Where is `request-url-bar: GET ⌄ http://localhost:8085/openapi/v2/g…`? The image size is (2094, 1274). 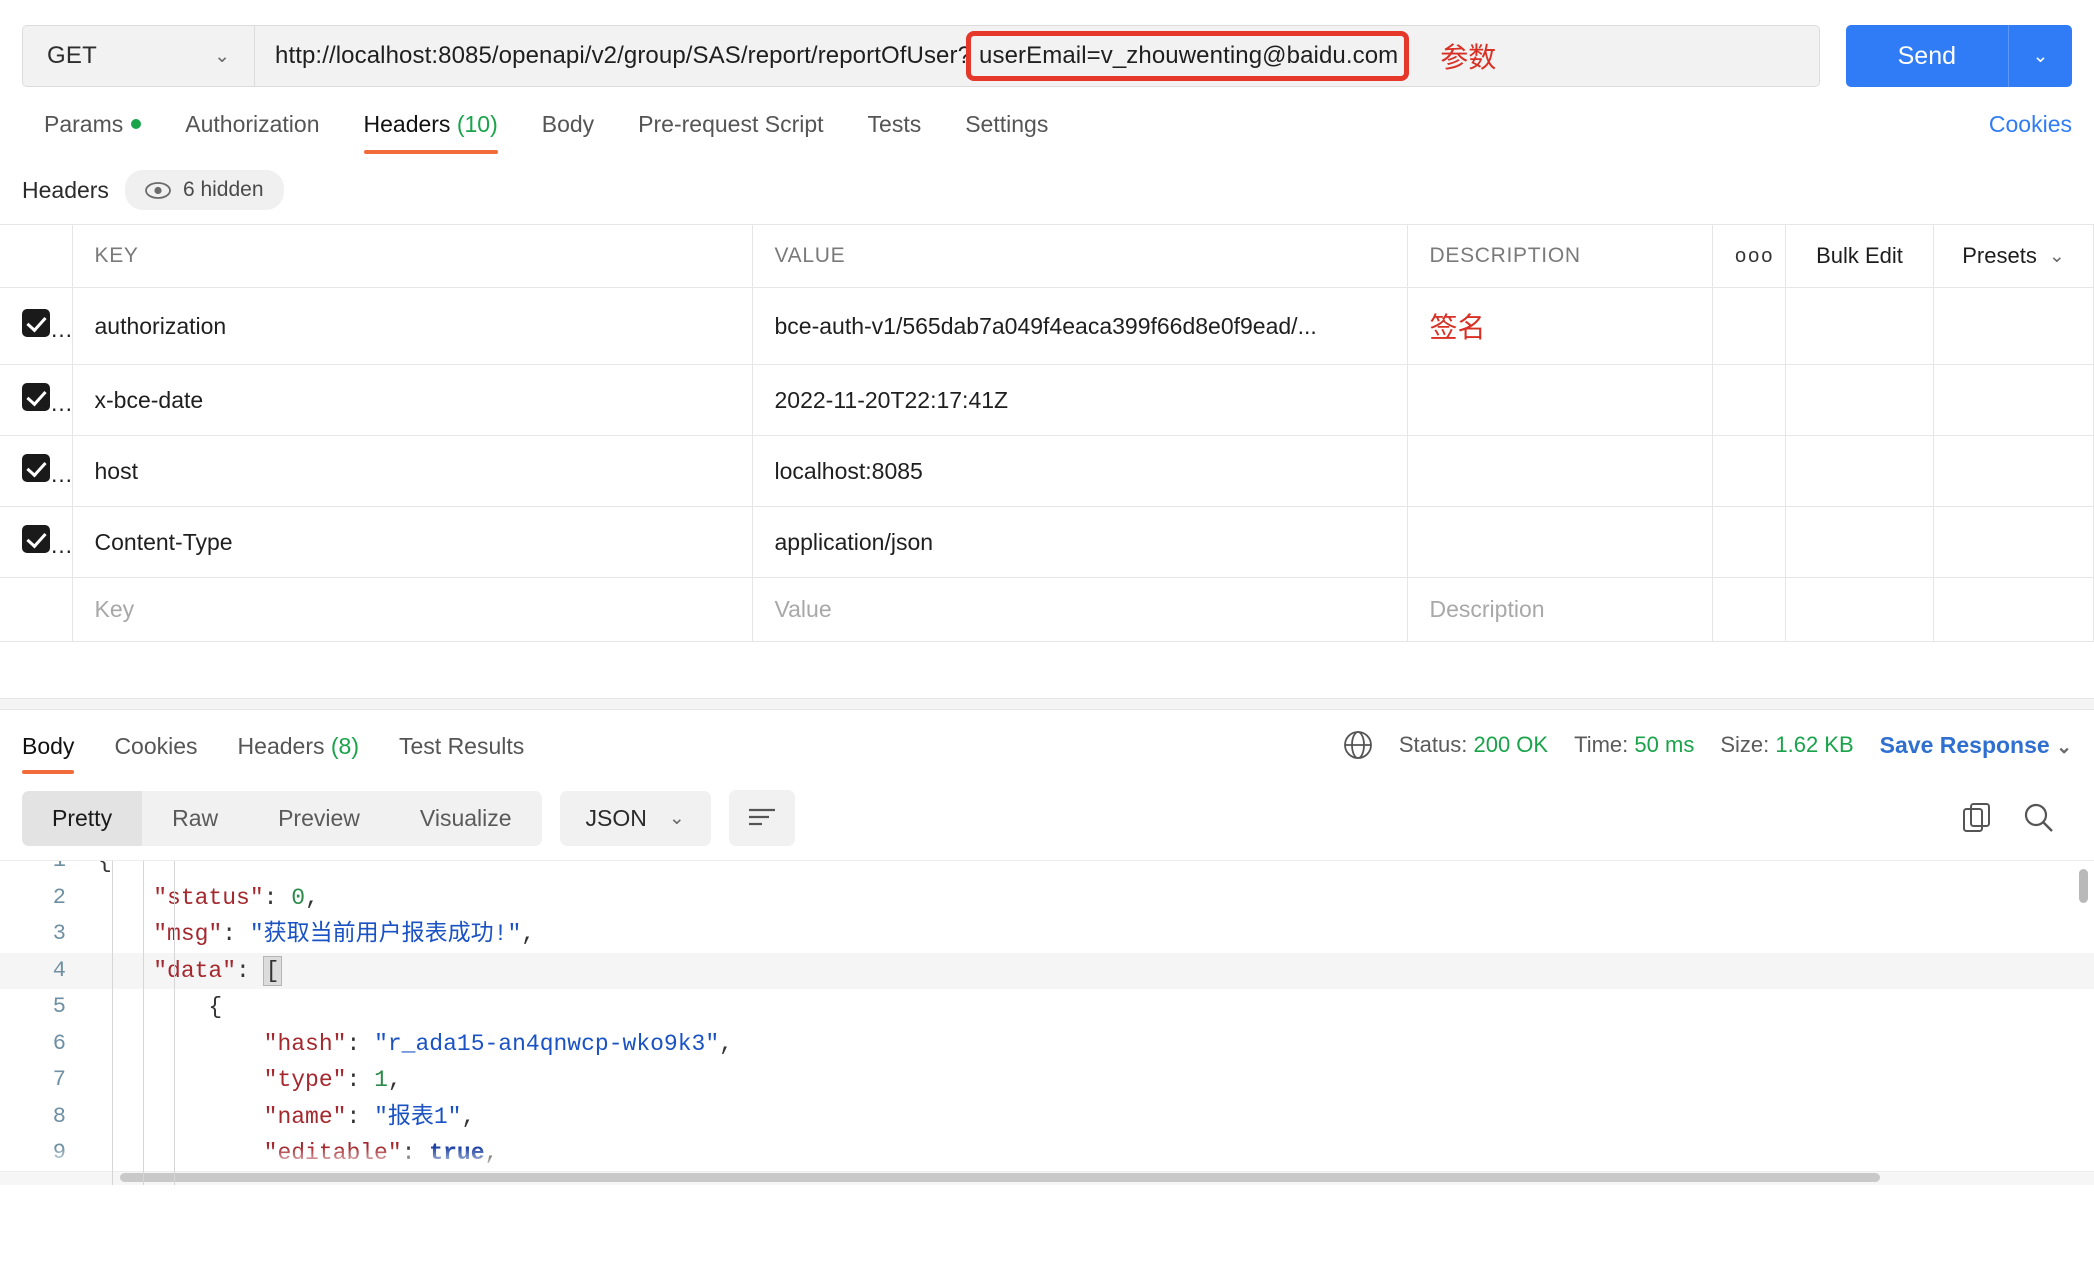 request-url-bar: GET ⌄ http://localhost:8085/openapi/v2/g… is located at coordinates (1047, 48).